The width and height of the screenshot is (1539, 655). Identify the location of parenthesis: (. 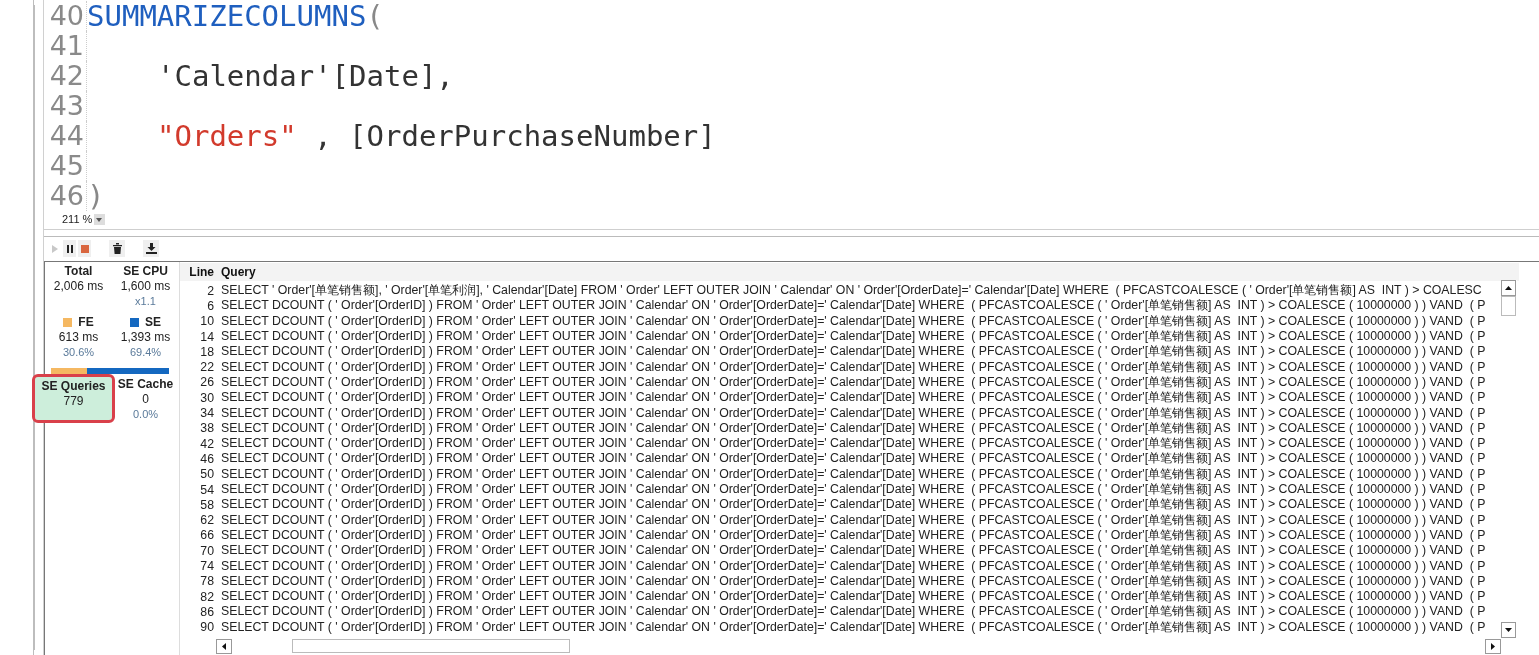
(375, 16).